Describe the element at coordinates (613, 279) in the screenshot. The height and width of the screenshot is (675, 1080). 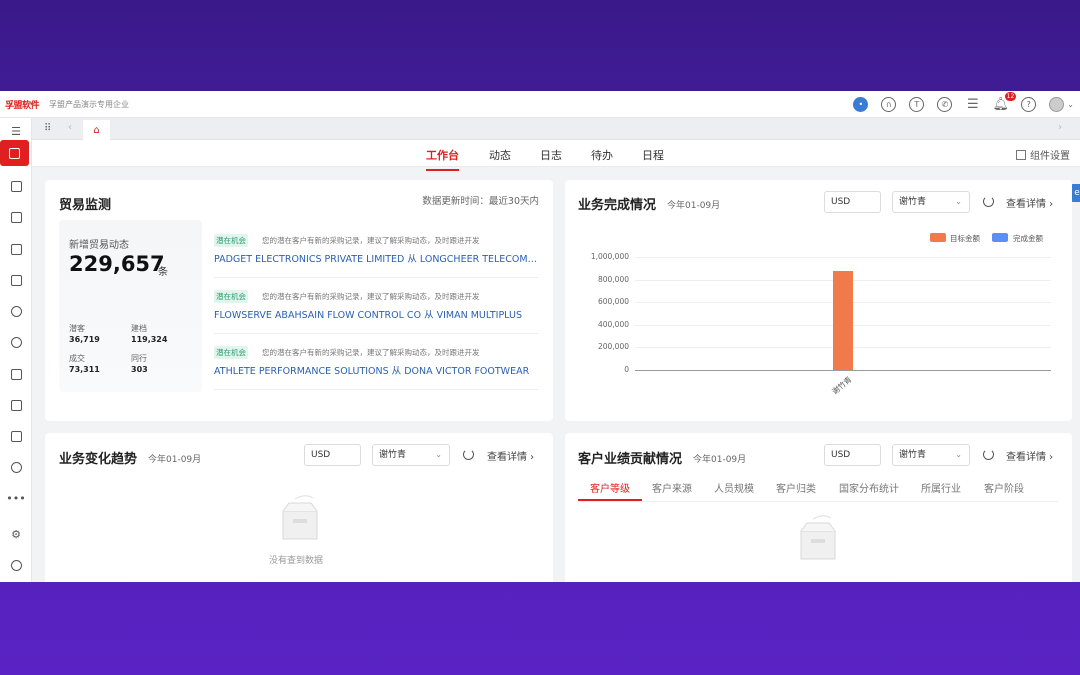
I see `y-tick-label: 800,000` at that location.